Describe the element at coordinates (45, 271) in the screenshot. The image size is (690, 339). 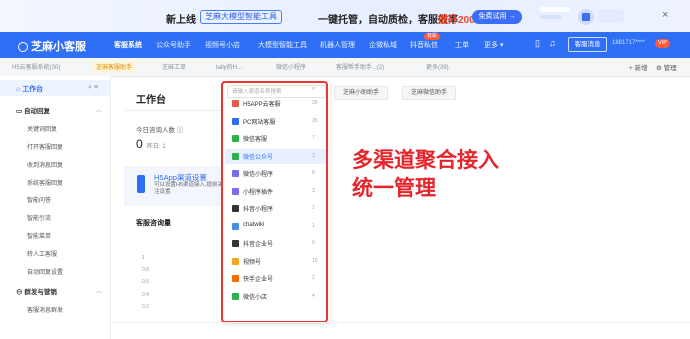
I see `sidebar-item: 自动回复设置` at that location.